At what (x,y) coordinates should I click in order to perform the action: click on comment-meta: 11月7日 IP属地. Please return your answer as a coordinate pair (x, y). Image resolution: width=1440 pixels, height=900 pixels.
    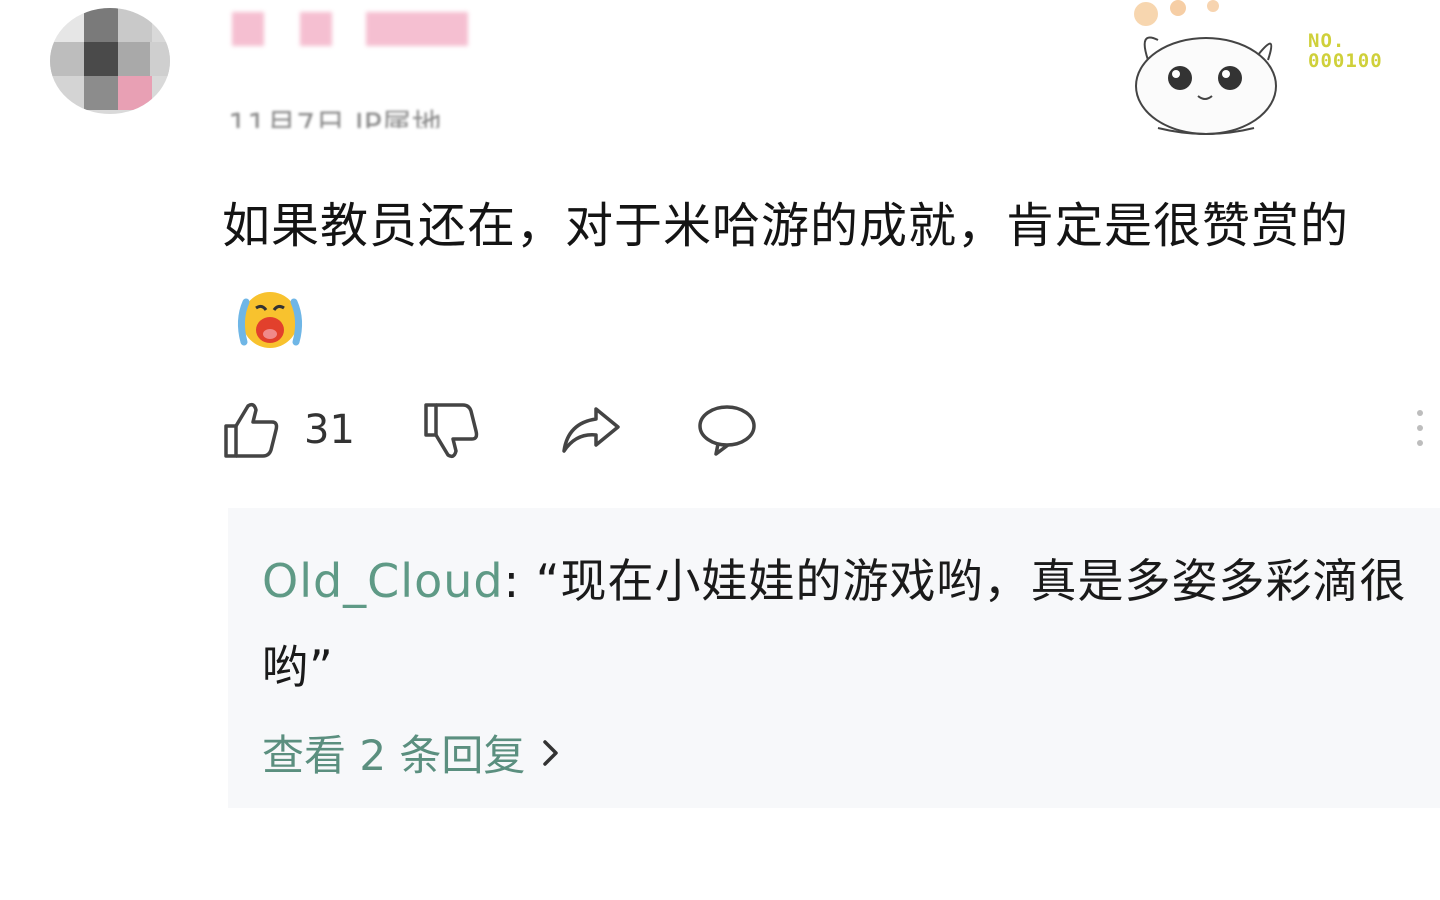
    Looking at the image, I should click on (335, 118).